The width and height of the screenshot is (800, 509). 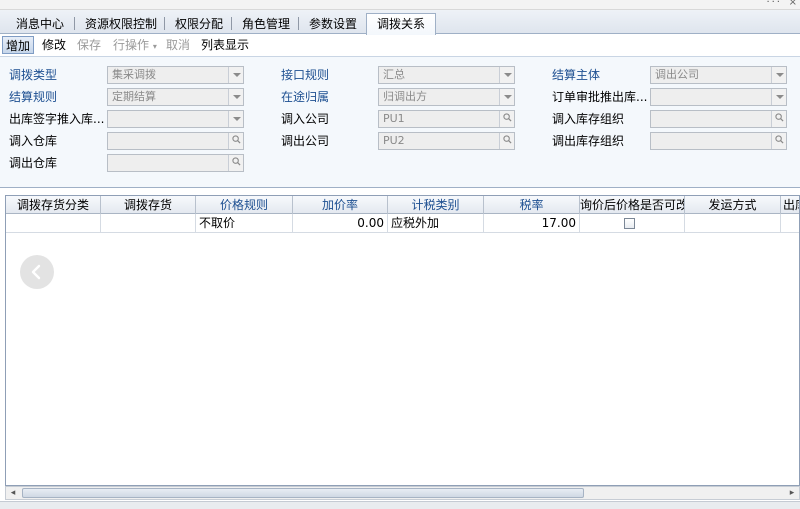 I want to click on settle-rule-select: 定期结算, so click(x=175, y=97).